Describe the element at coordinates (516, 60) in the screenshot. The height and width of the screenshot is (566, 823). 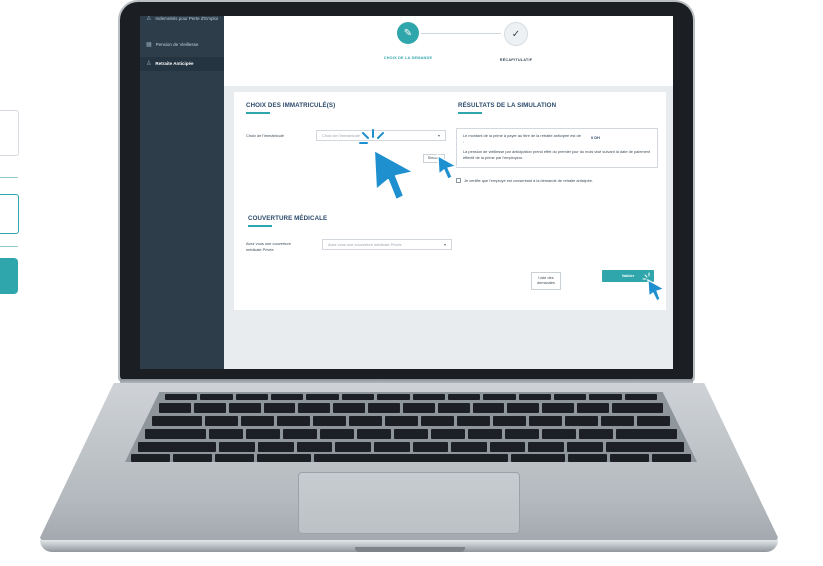
I see `step-label: RÉCAPITULATIF` at that location.